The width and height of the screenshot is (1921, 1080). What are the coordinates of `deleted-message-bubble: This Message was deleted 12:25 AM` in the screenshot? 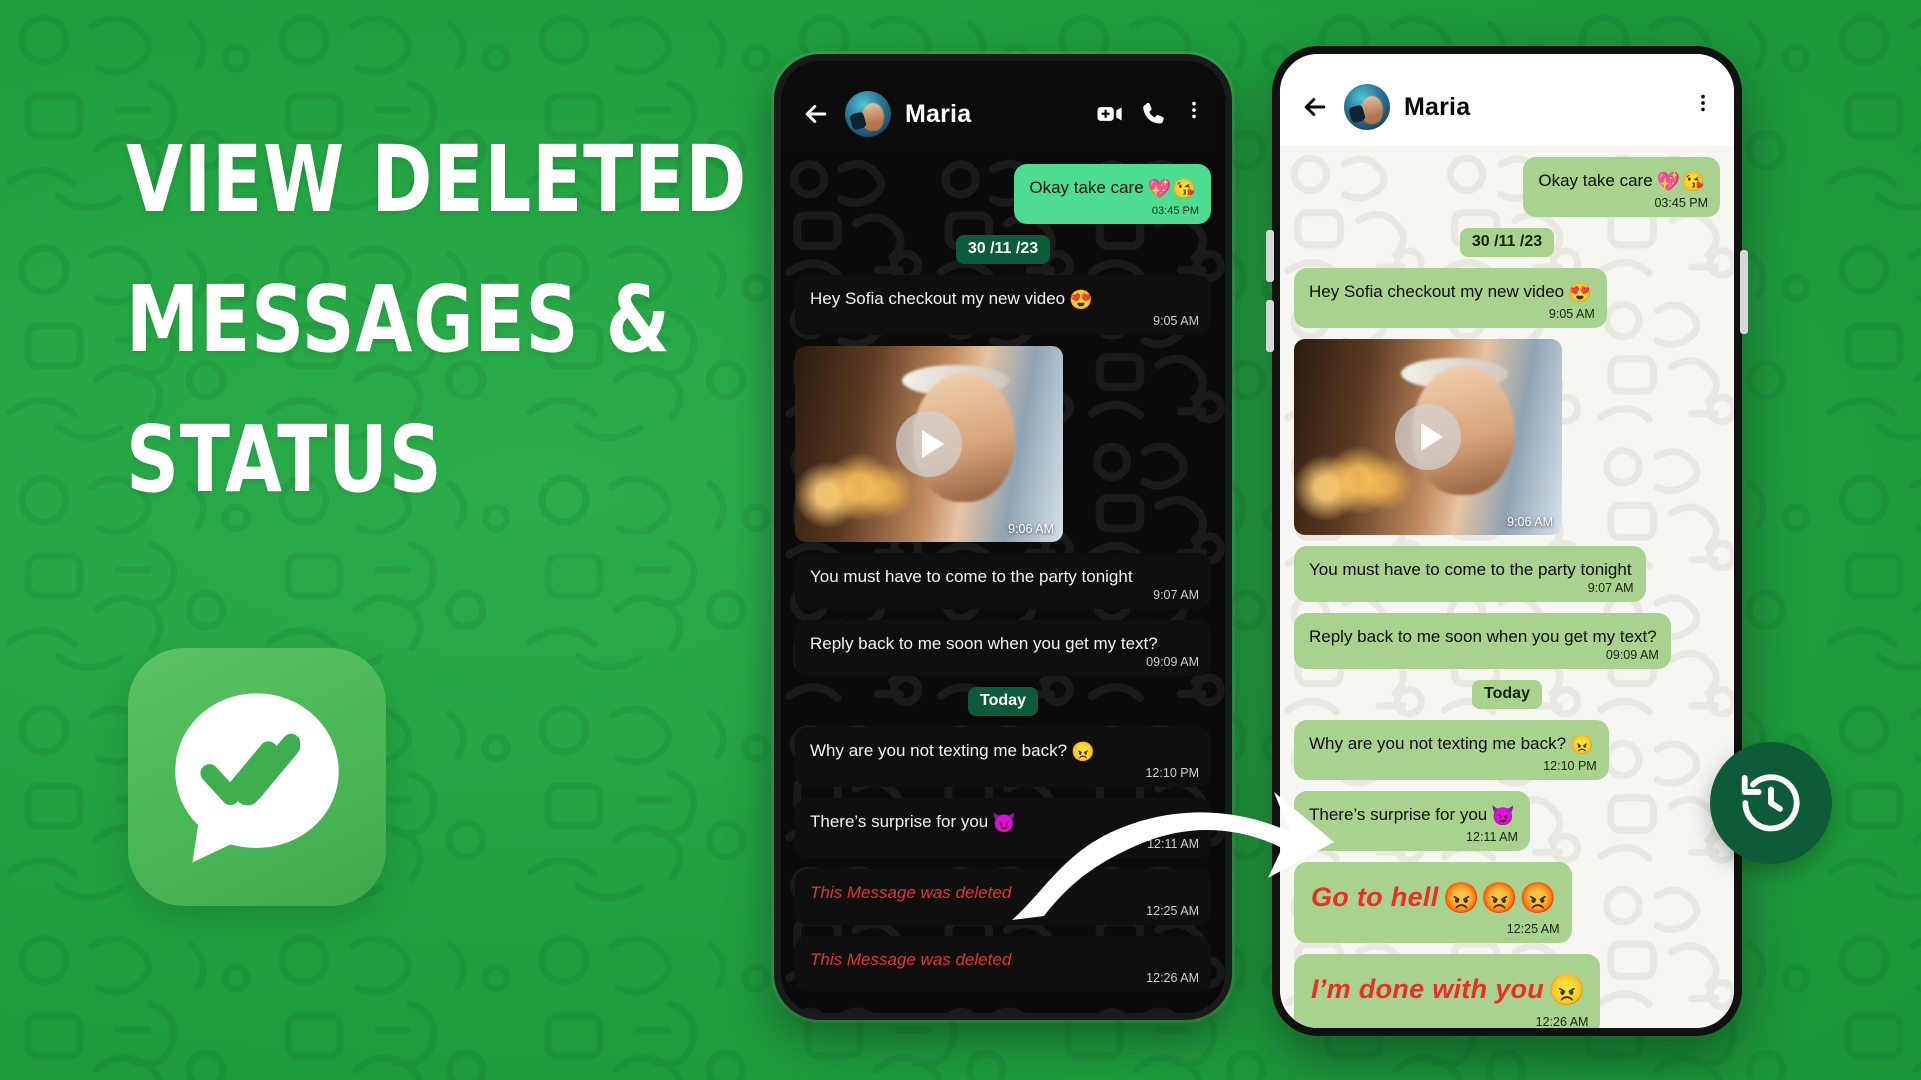 It's located at (1003, 896).